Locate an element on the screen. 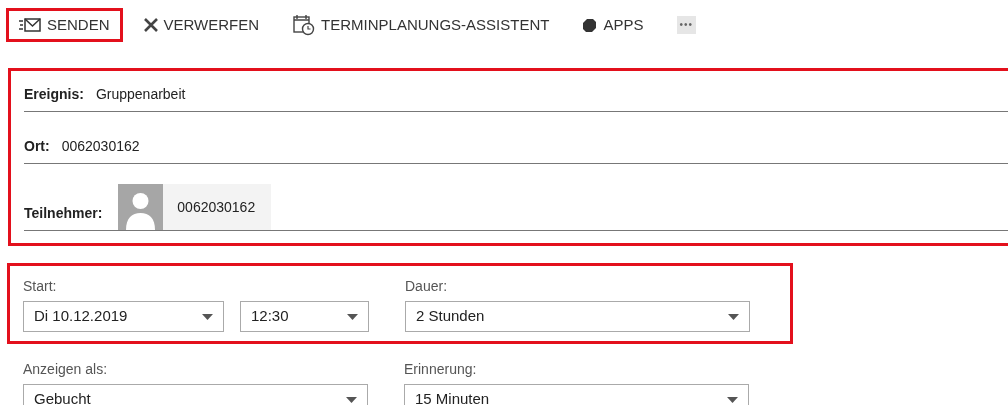 Image resolution: width=1008 pixels, height=405 pixels. field-label: Dauer: is located at coordinates (426, 286).